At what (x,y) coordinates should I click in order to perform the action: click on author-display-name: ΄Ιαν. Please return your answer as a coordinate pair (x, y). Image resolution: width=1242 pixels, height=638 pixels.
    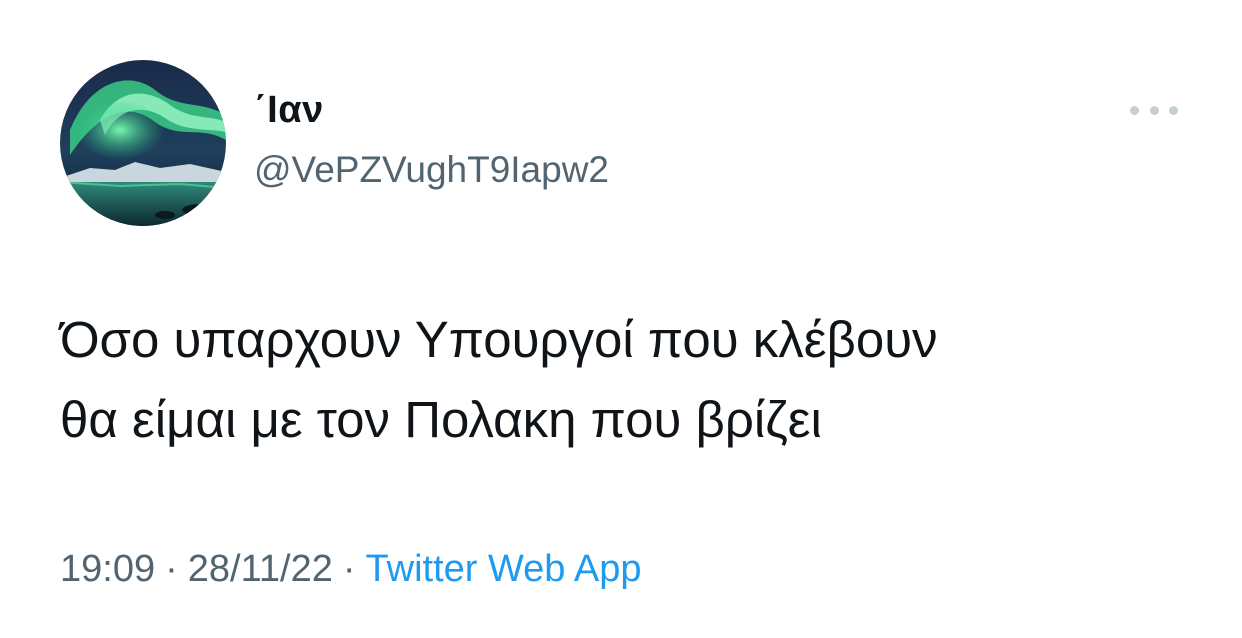
    Looking at the image, I should click on (289, 110).